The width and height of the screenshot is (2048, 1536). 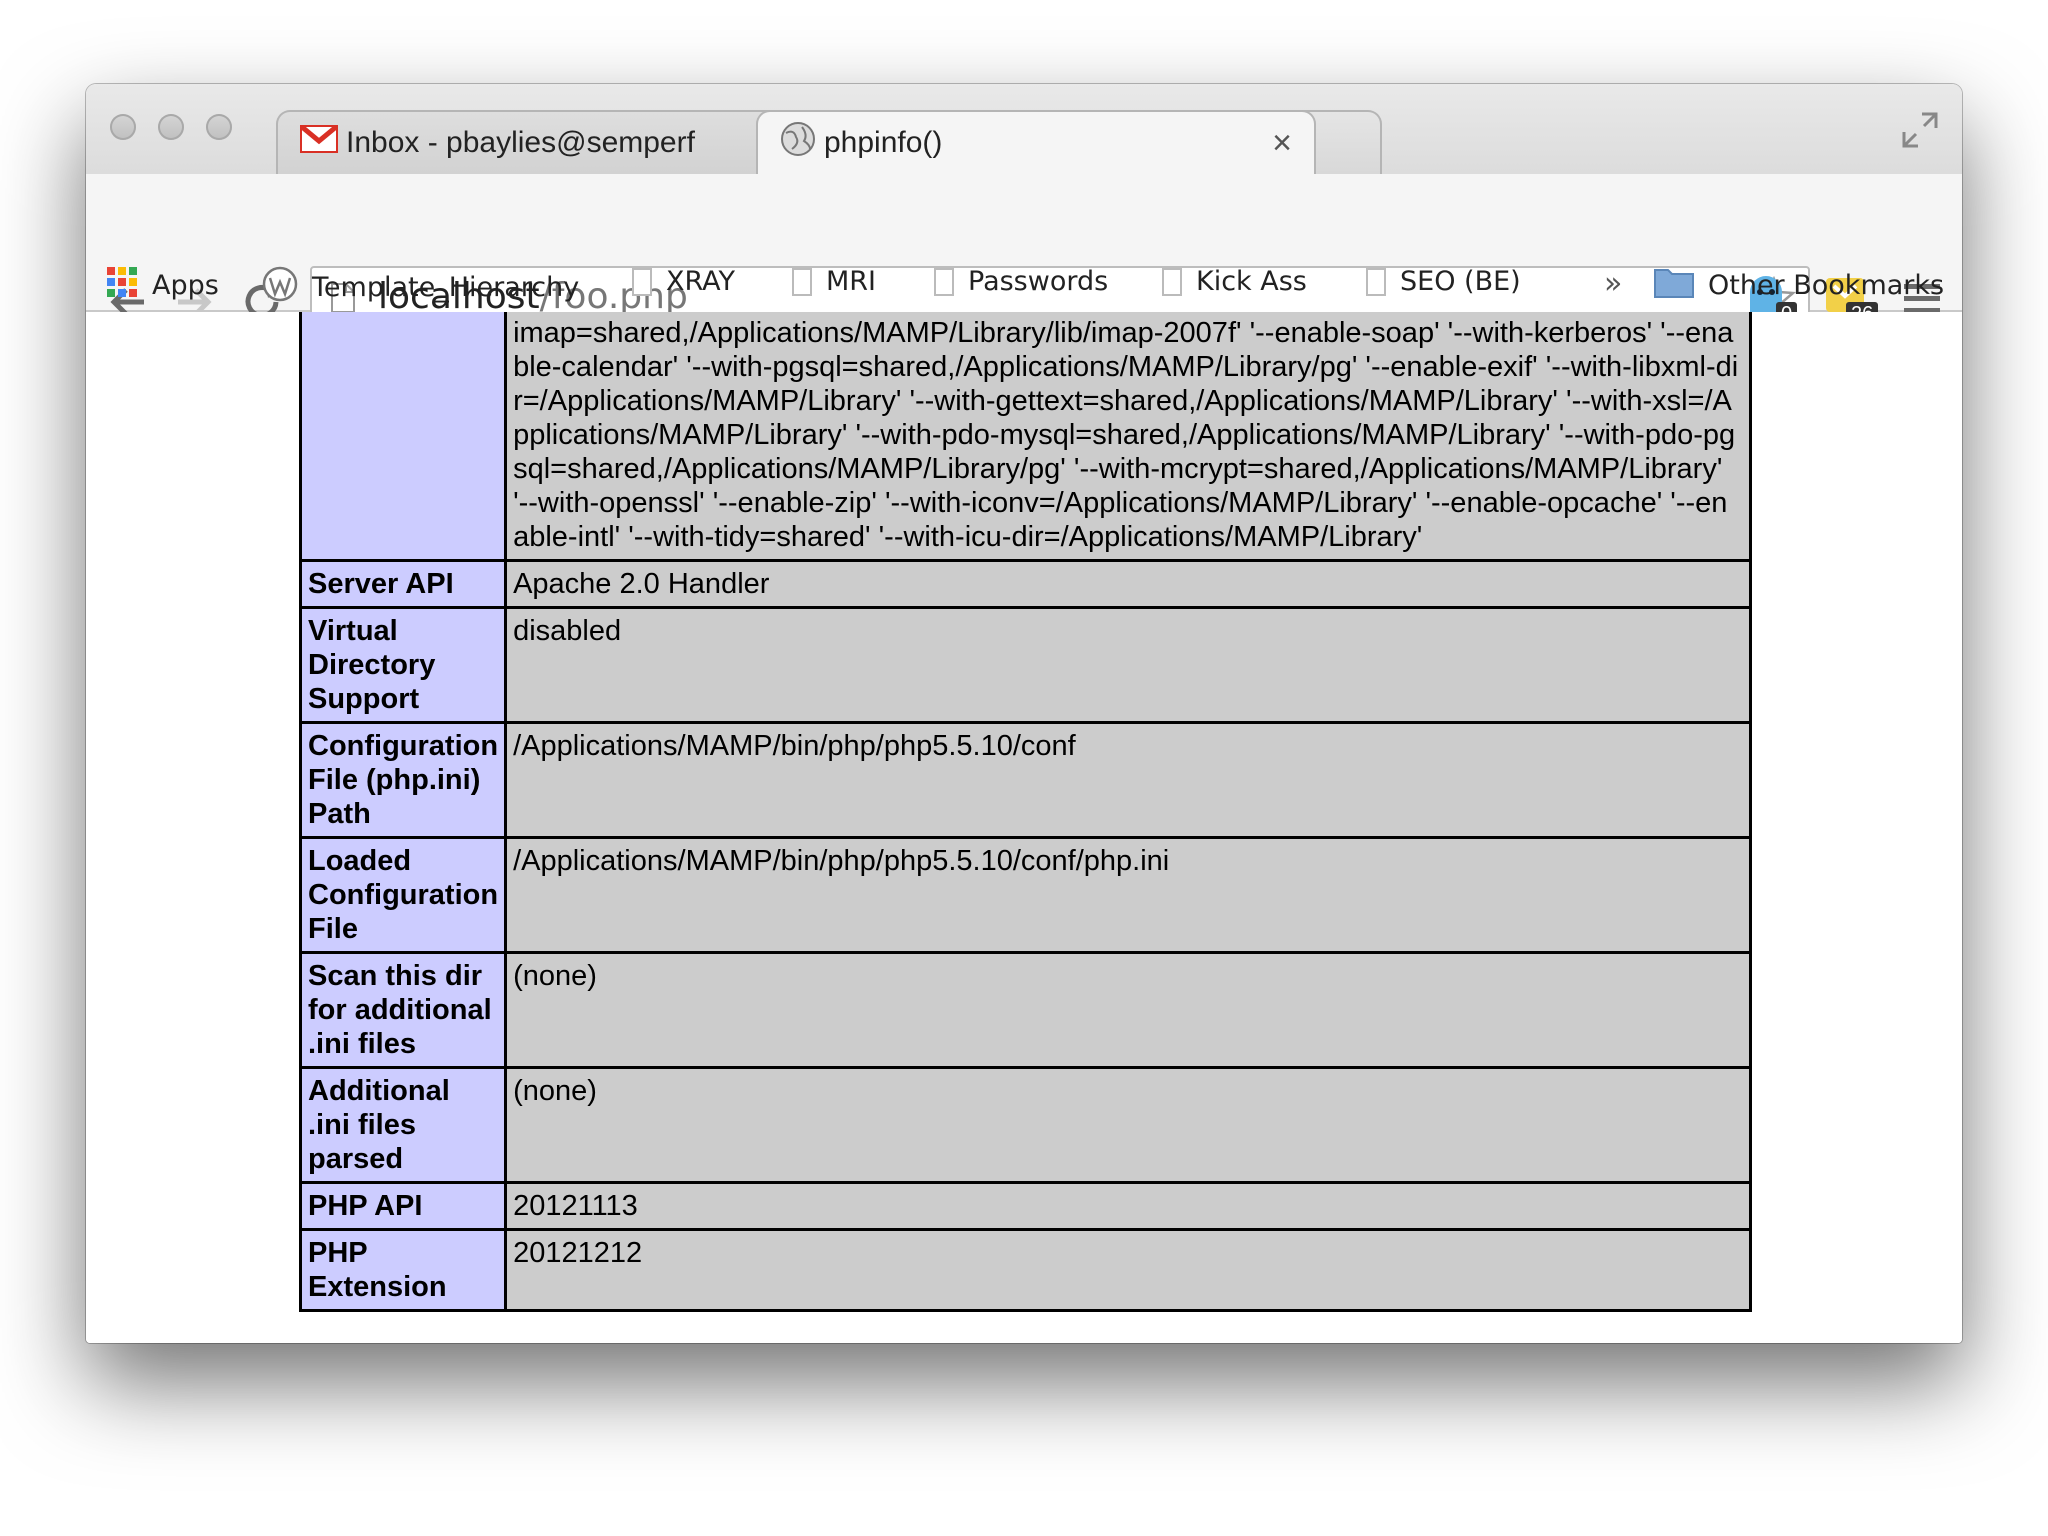 What do you see at coordinates (1251, 281) in the screenshot?
I see `bookmark-kick-ass-label: Kick Ass` at bounding box center [1251, 281].